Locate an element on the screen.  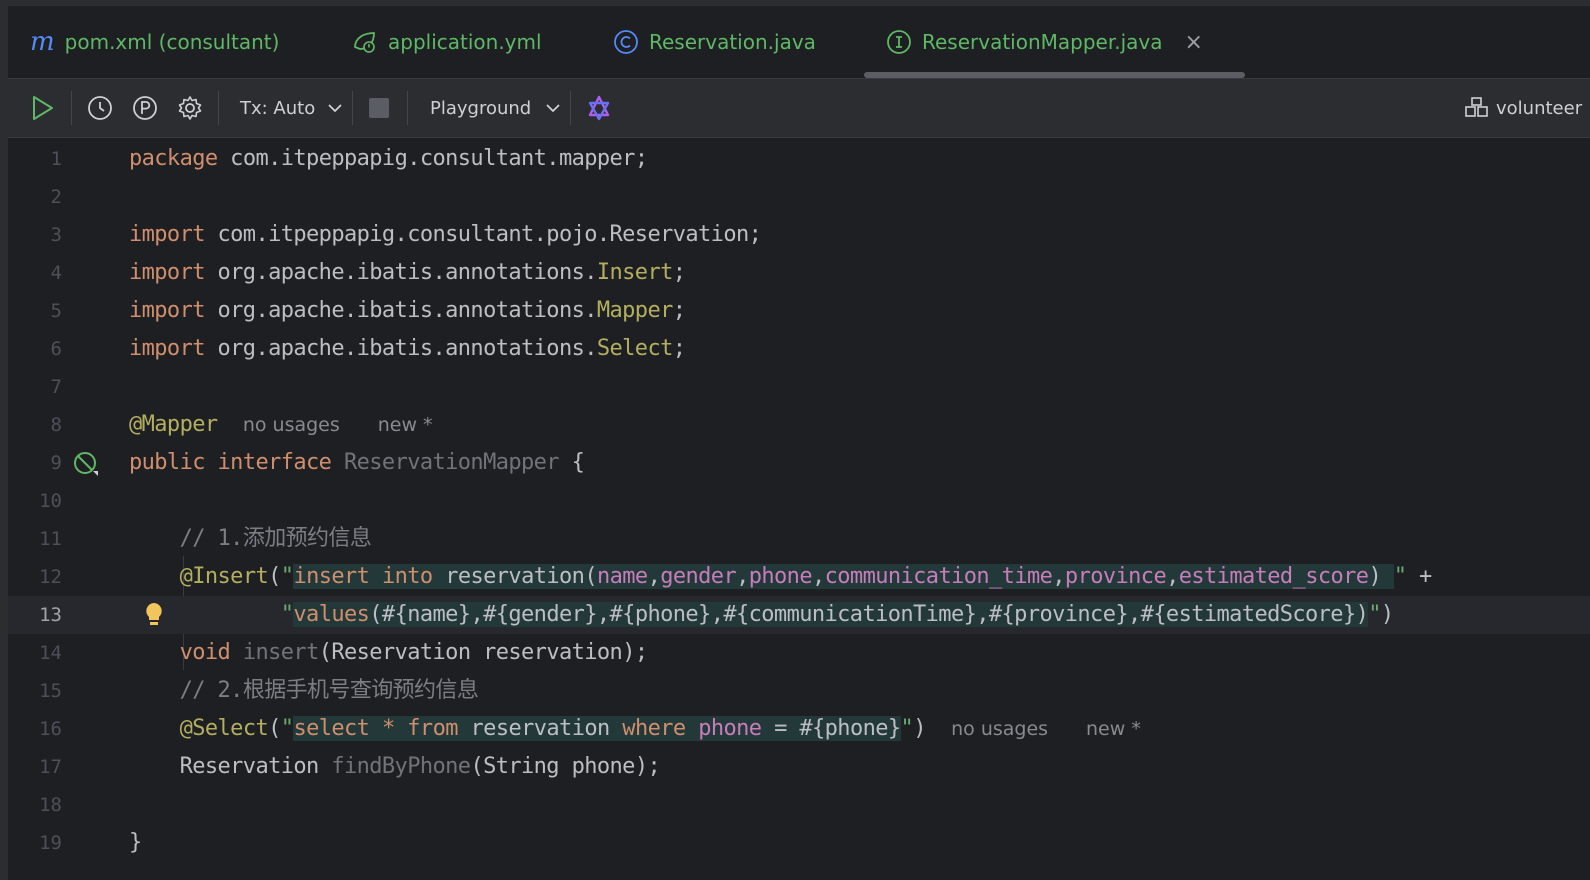
code-text: // 1.添加预约信息 is located at coordinates (250, 539).